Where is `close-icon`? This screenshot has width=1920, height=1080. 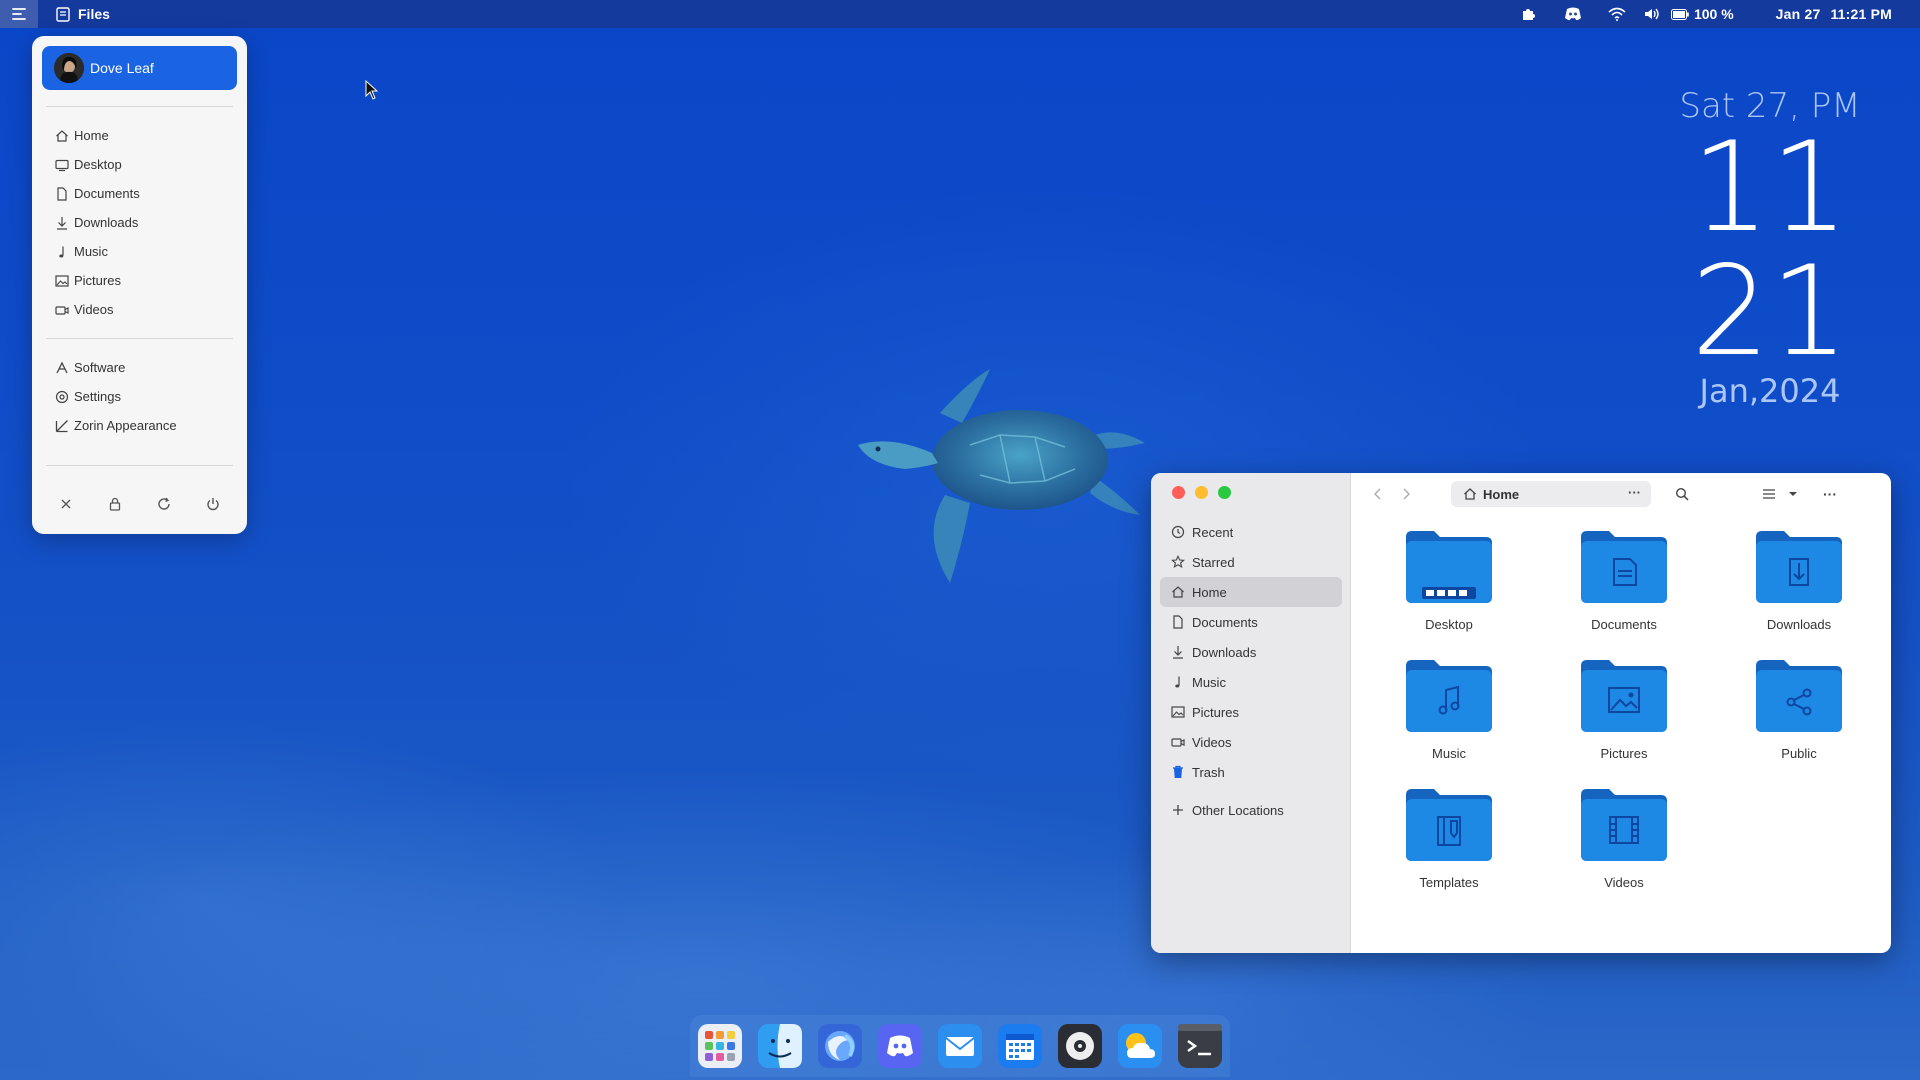 close-icon is located at coordinates (66, 504).